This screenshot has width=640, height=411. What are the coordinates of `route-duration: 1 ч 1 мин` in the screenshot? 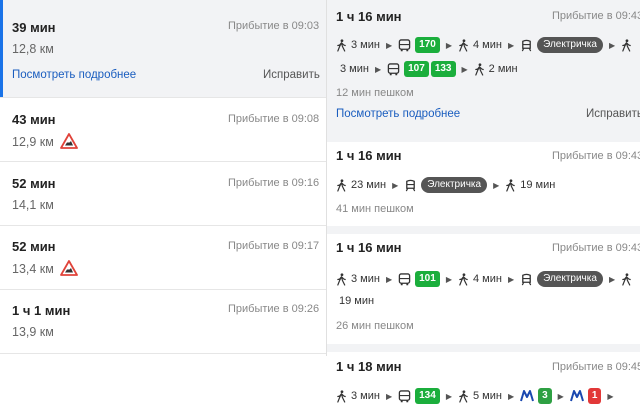 It's located at (41, 310).